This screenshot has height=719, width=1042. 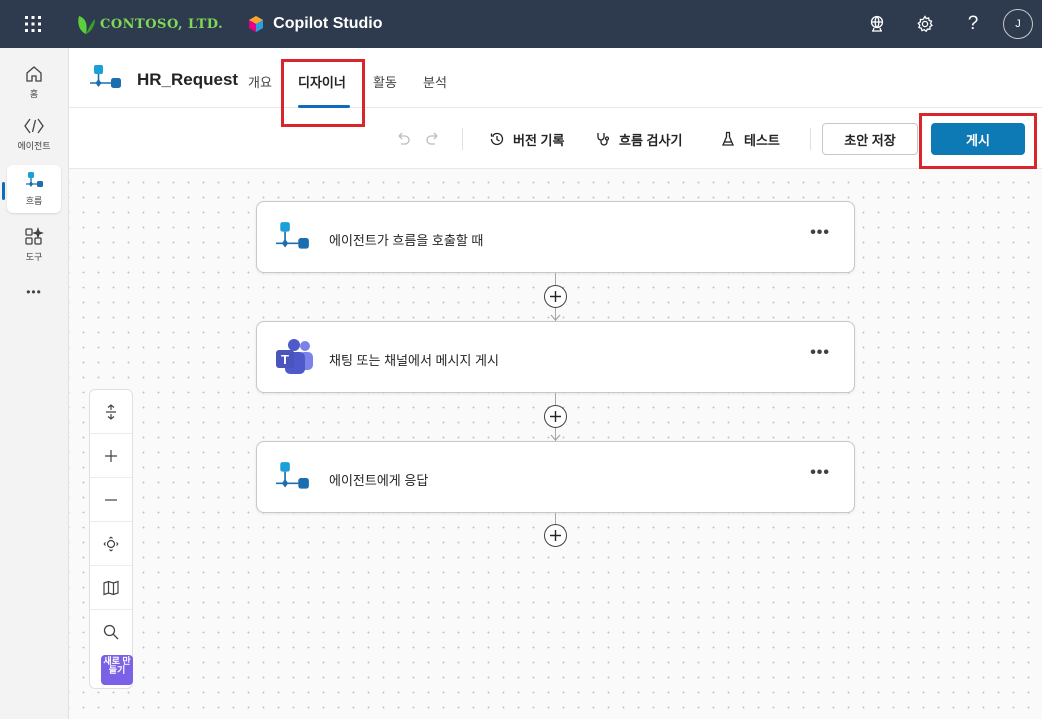 What do you see at coordinates (433, 138) in the screenshot?
I see `redo-icon` at bounding box center [433, 138].